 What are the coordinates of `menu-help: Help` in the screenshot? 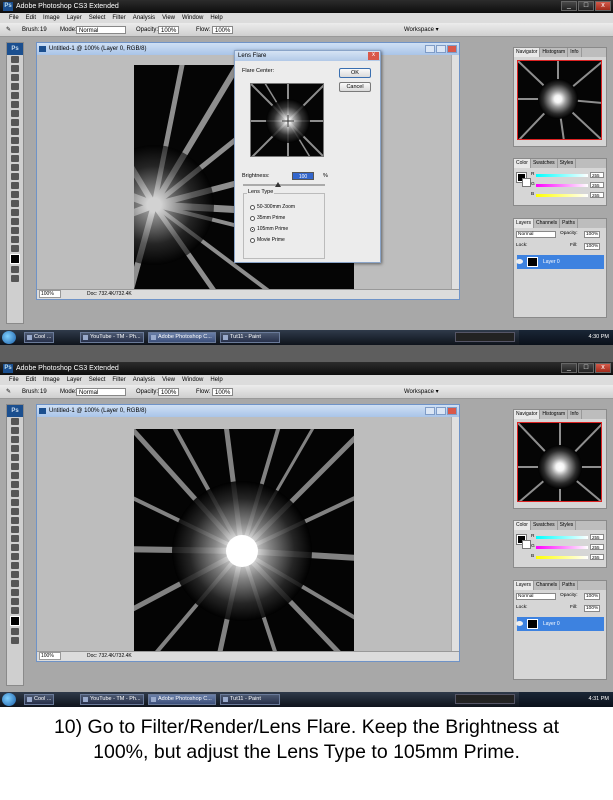 It's located at (216, 18).